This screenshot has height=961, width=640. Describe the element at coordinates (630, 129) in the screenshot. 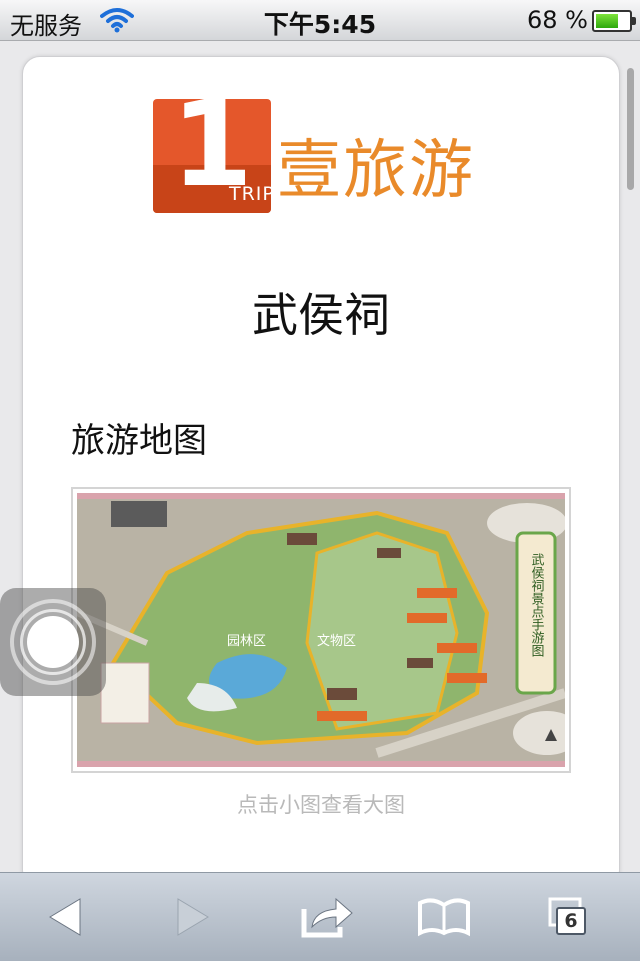

I see `page-scrollbar` at that location.